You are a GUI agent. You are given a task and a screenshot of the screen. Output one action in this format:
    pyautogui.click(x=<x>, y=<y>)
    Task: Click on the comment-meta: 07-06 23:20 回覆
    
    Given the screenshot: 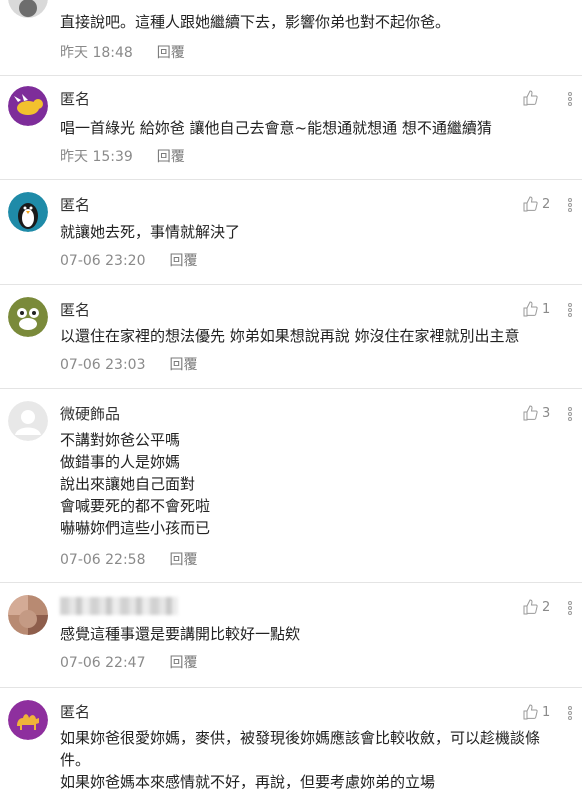 What is the action you would take?
    pyautogui.click(x=128, y=260)
    